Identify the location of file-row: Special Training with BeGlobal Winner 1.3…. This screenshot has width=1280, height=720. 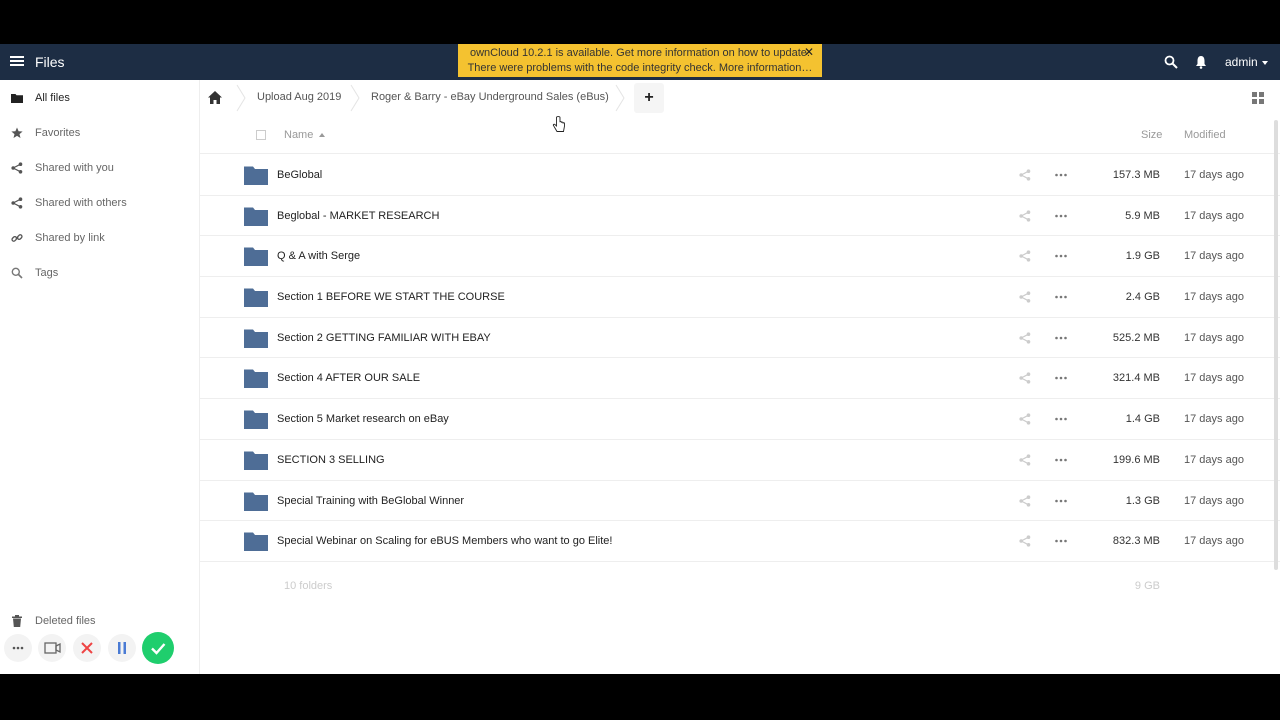
(740, 501).